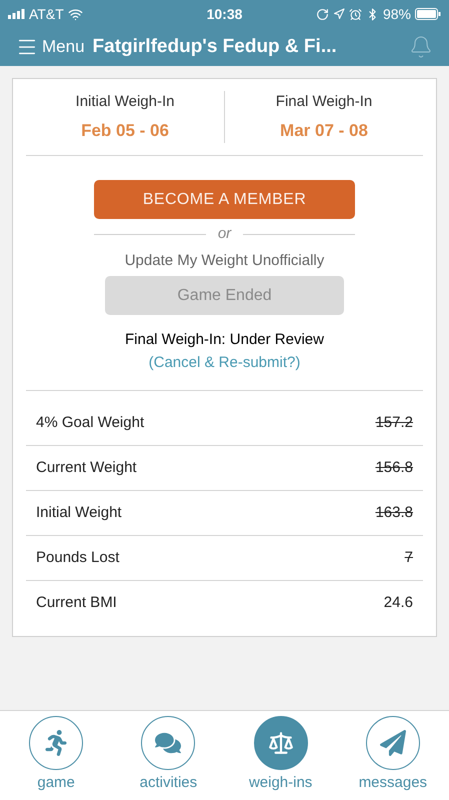 This screenshot has height=800, width=449. I want to click on or-separator: or, so click(225, 234).